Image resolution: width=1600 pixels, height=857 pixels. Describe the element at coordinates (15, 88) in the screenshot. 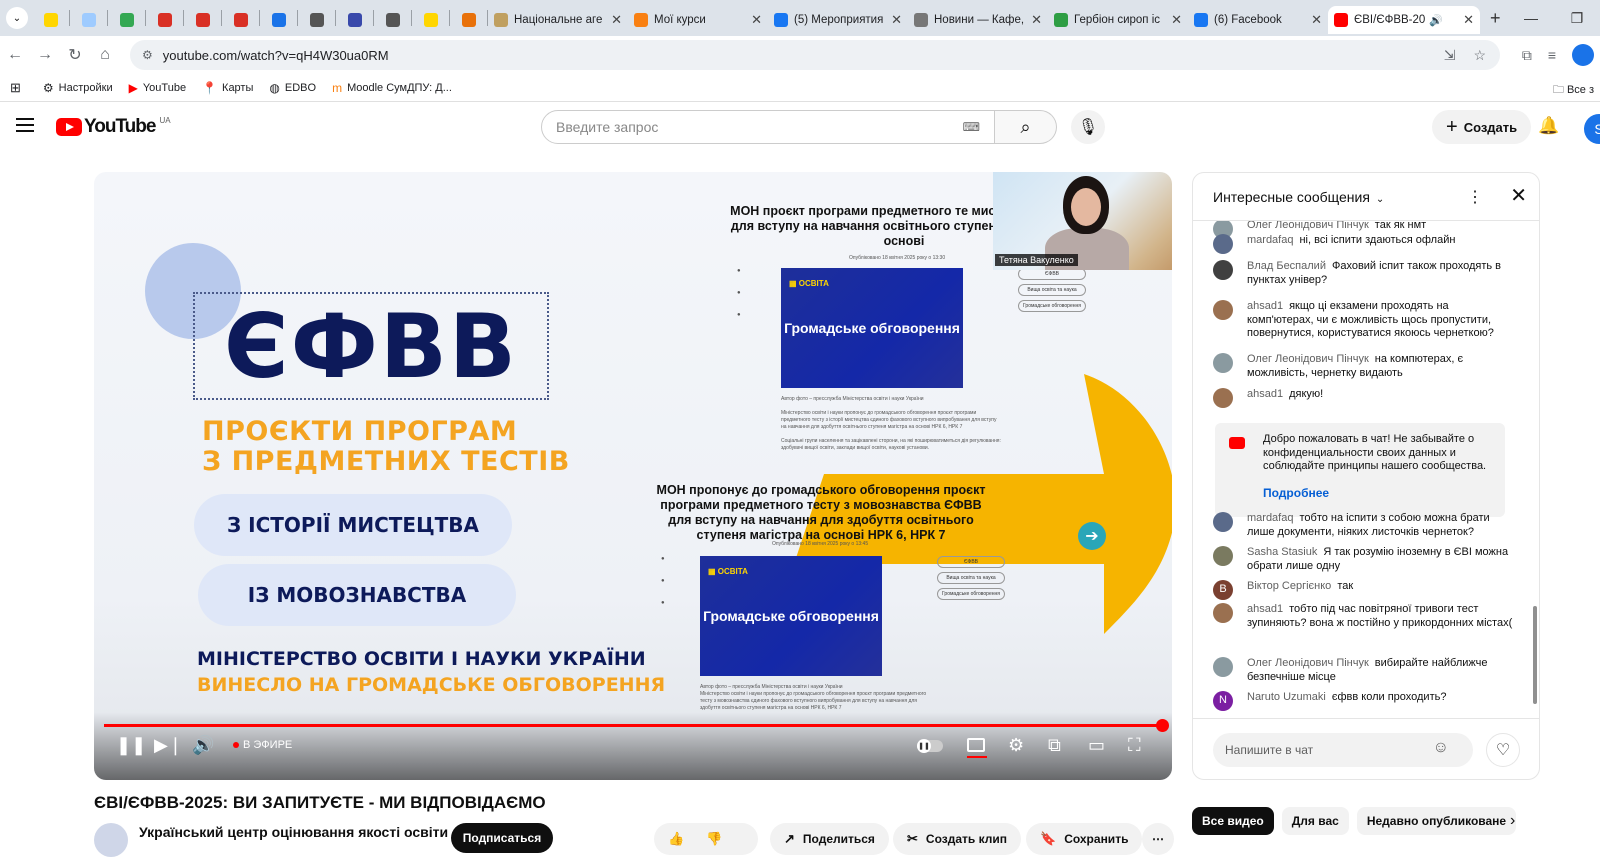

I see `apps-grid-icon: ⊞` at that location.